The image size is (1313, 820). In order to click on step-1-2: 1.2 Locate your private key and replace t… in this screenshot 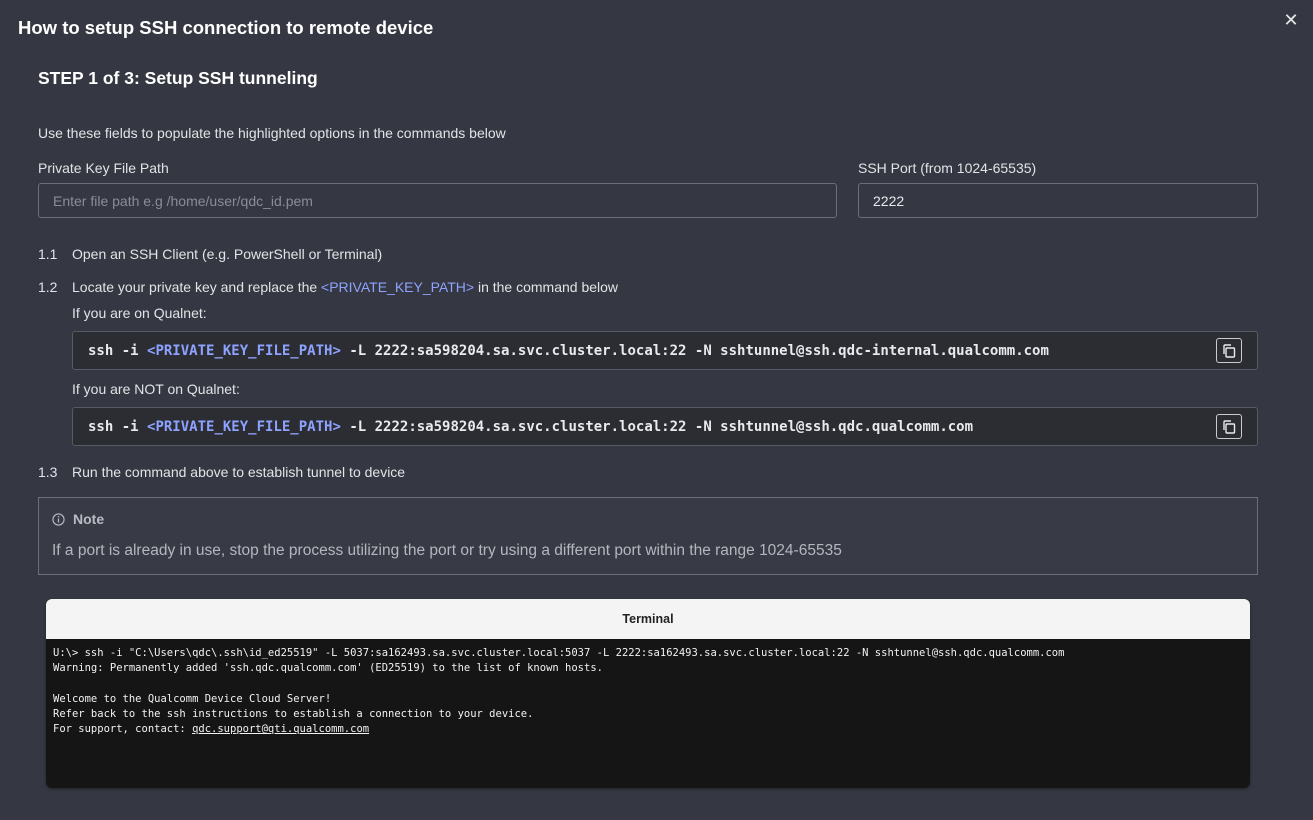, I will do `click(328, 287)`.